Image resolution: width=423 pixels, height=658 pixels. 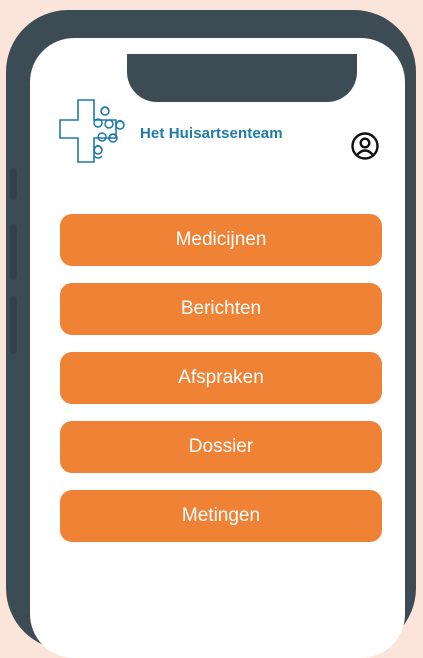 I want to click on phone-volume-up-button, so click(x=13, y=252).